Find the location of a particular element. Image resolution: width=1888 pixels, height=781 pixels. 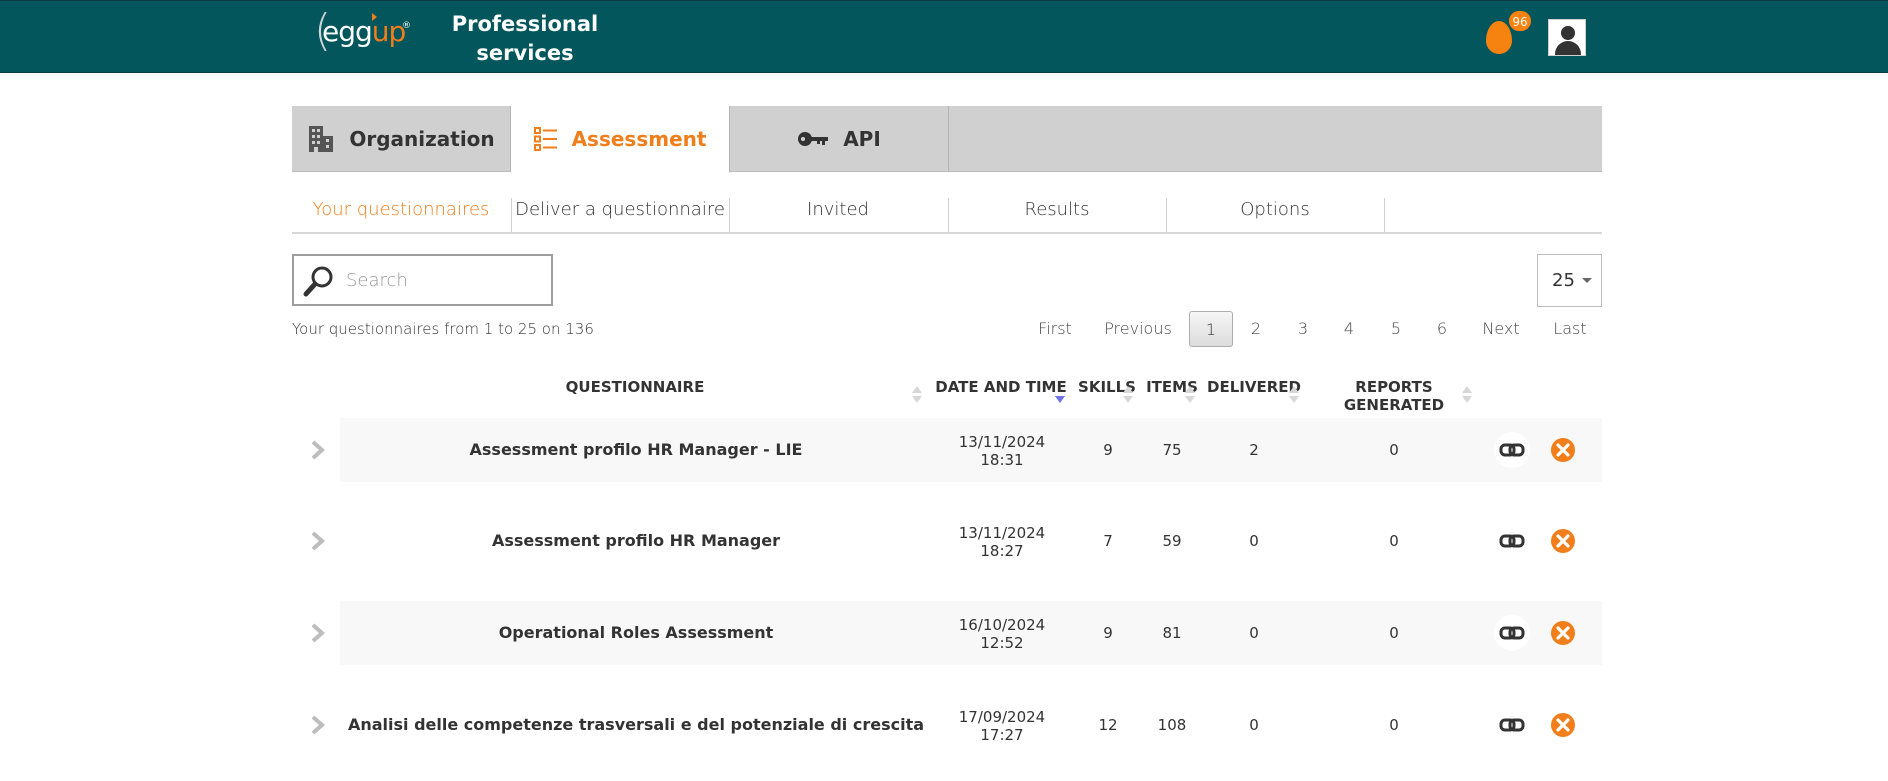

pager-page-1: 1 is located at coordinates (1211, 329).